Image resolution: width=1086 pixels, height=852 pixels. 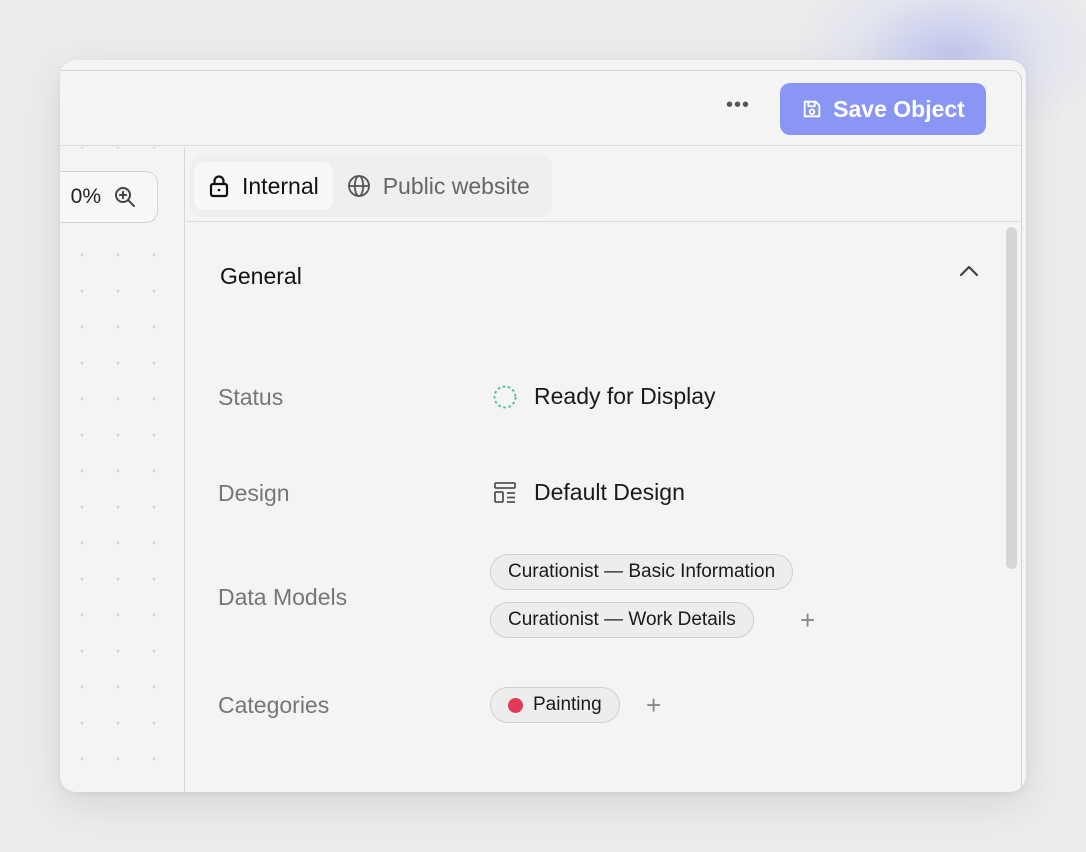 What do you see at coordinates (251, 397) in the screenshot?
I see `status-label: Status` at bounding box center [251, 397].